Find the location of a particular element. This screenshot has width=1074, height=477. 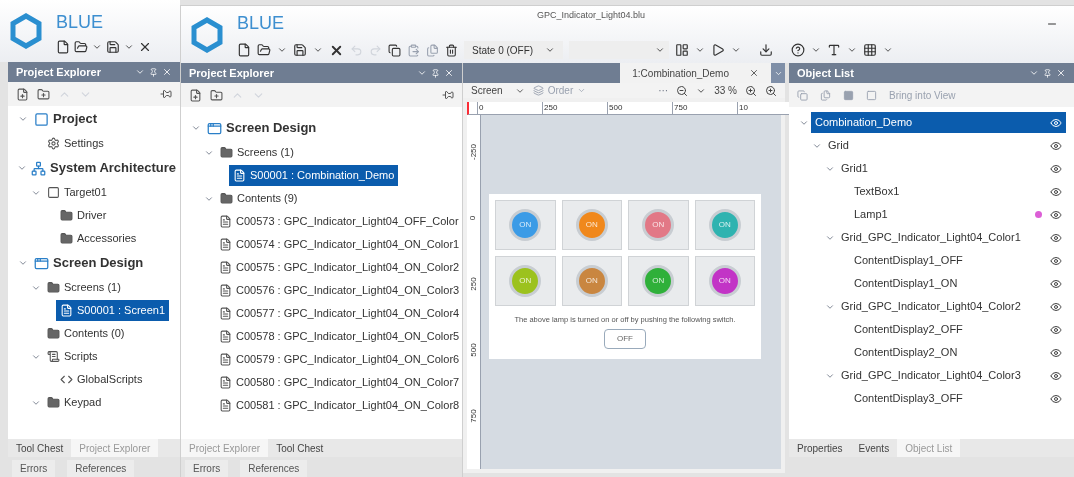

tree-item: Combination_Demo is located at coordinates (938, 122).